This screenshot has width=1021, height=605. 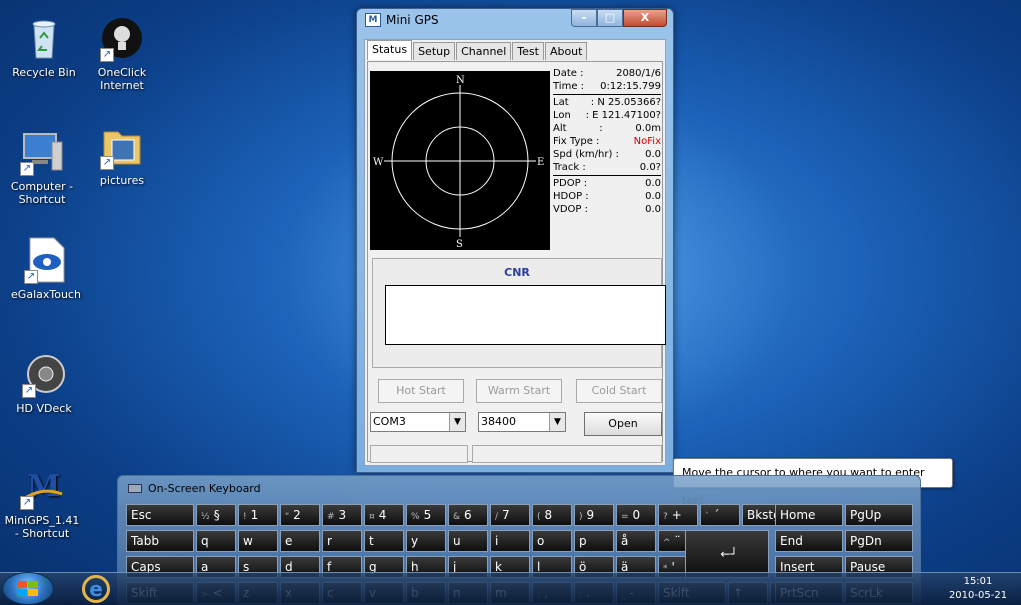 I want to click on key-label: Home, so click(x=798, y=515).